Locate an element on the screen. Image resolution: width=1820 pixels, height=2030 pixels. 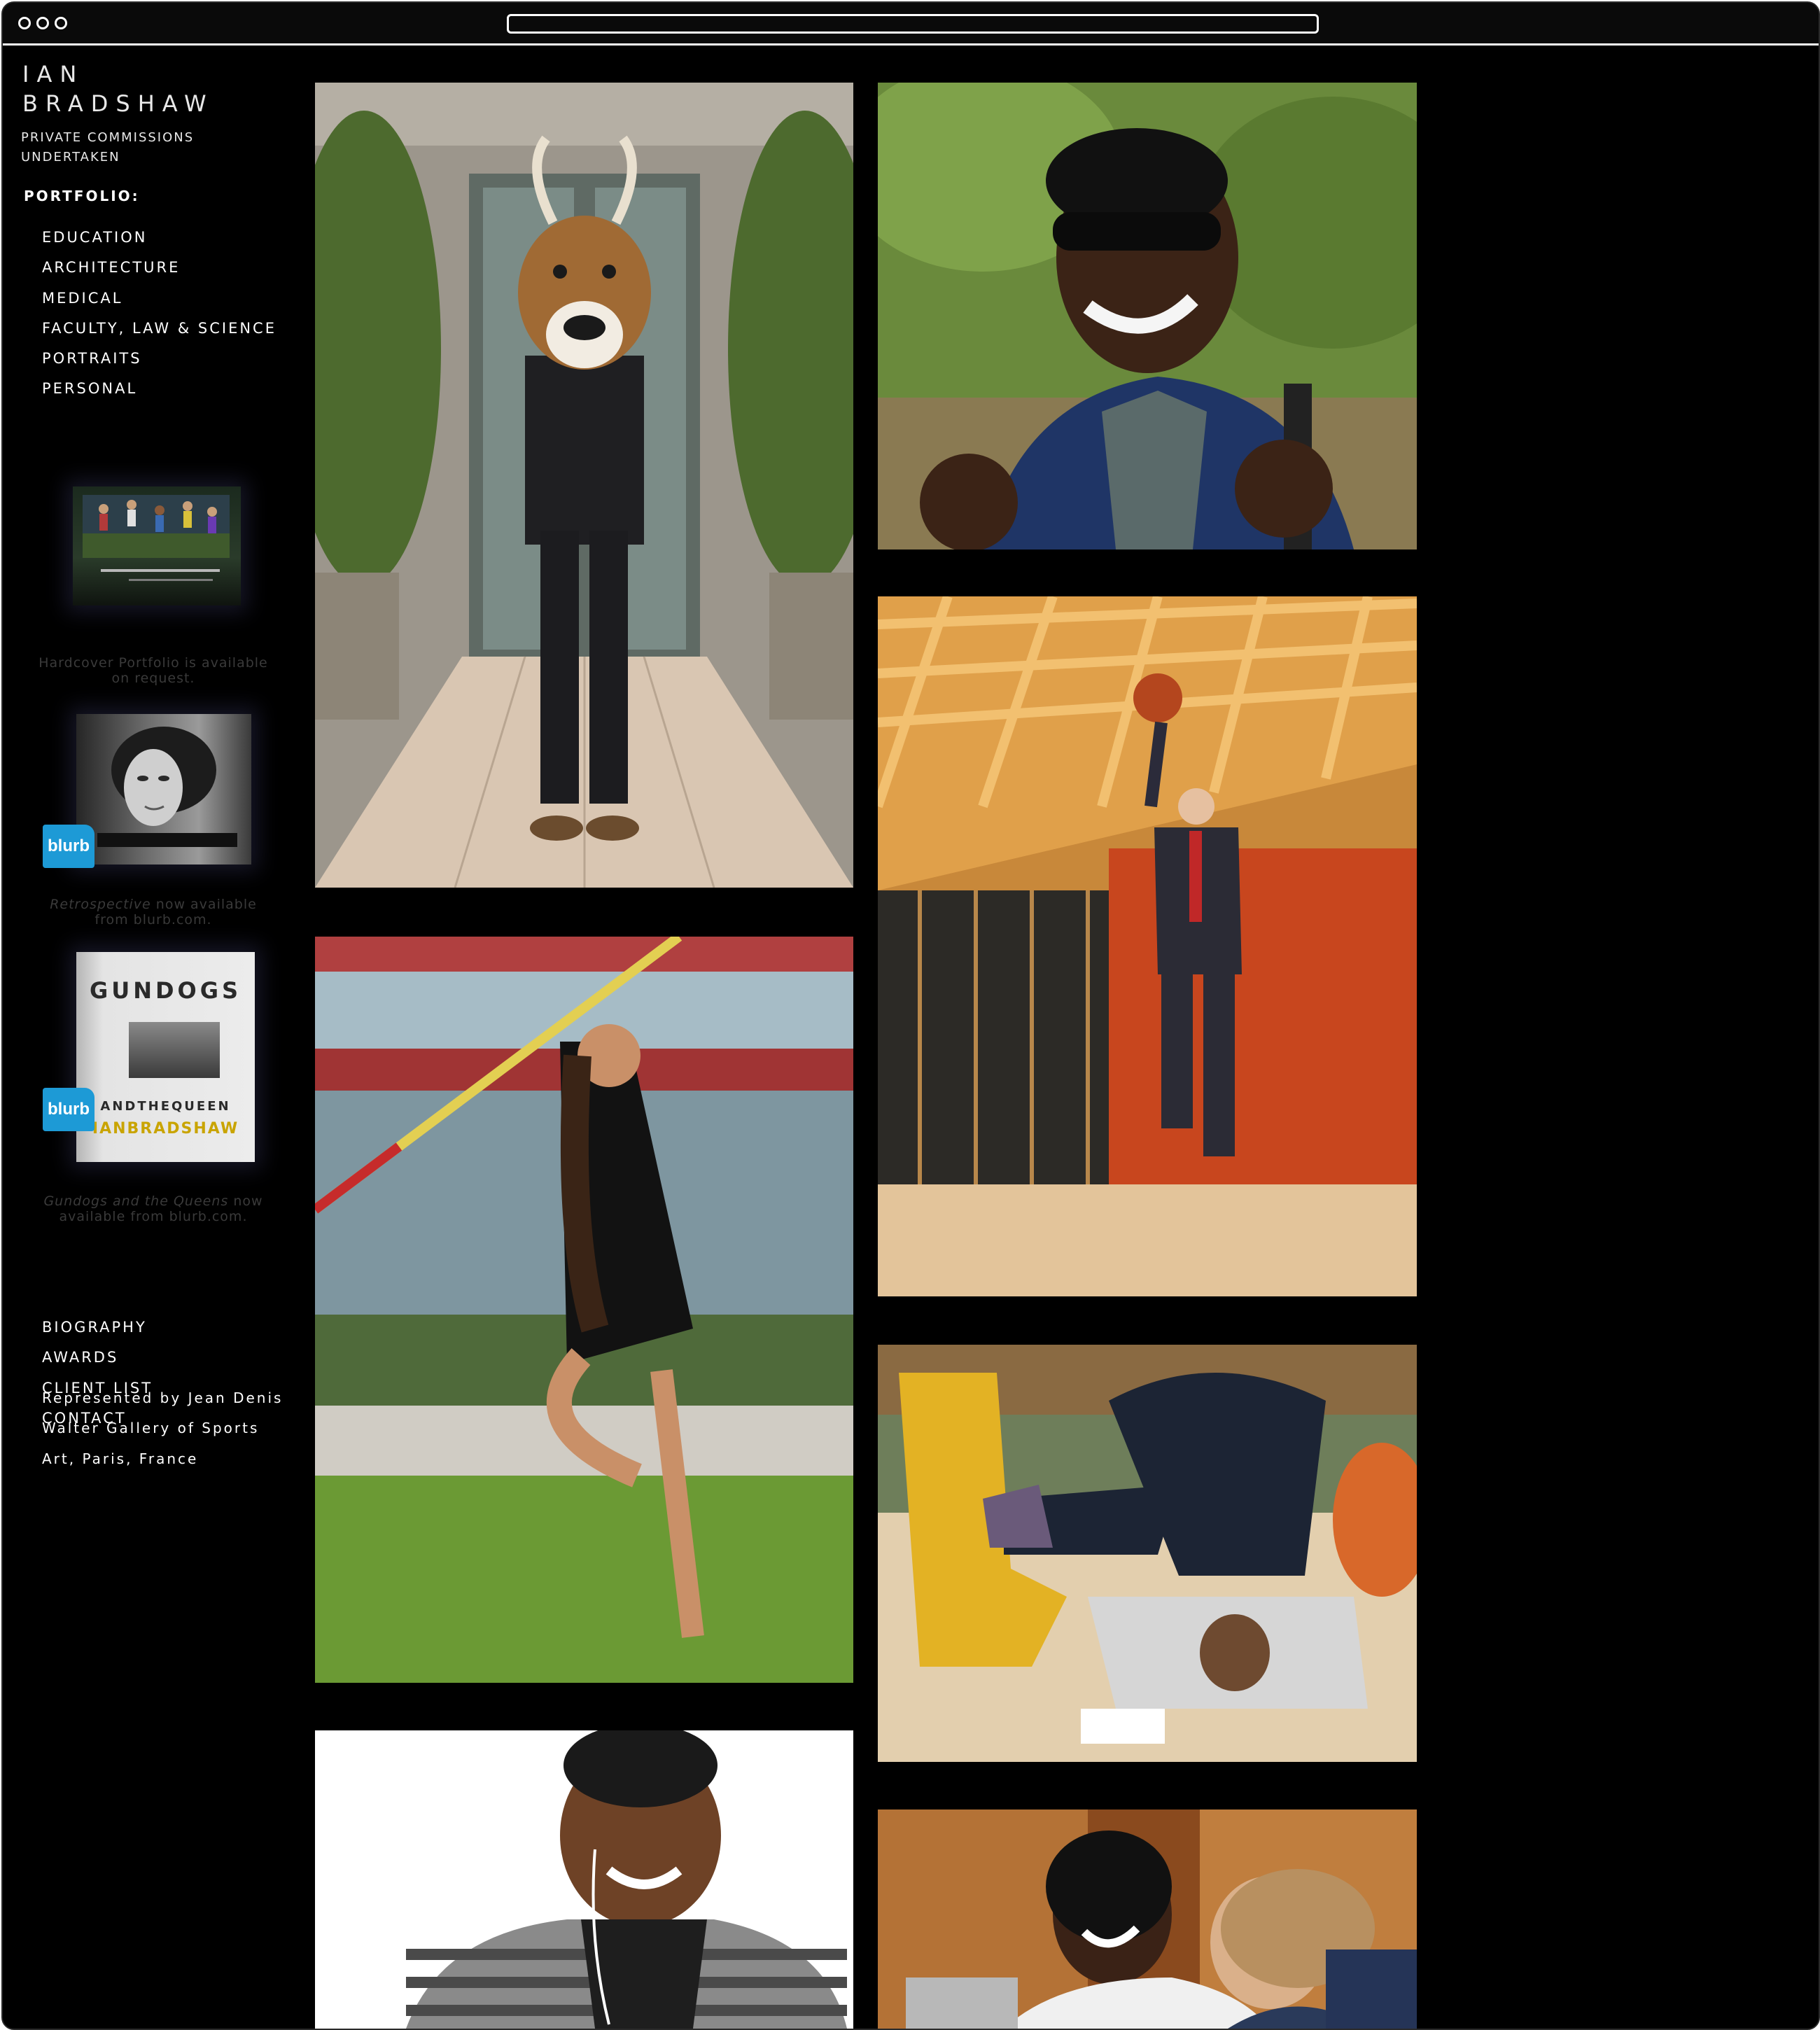
photo-man-sunglasses-cheering is located at coordinates (1147, 316).